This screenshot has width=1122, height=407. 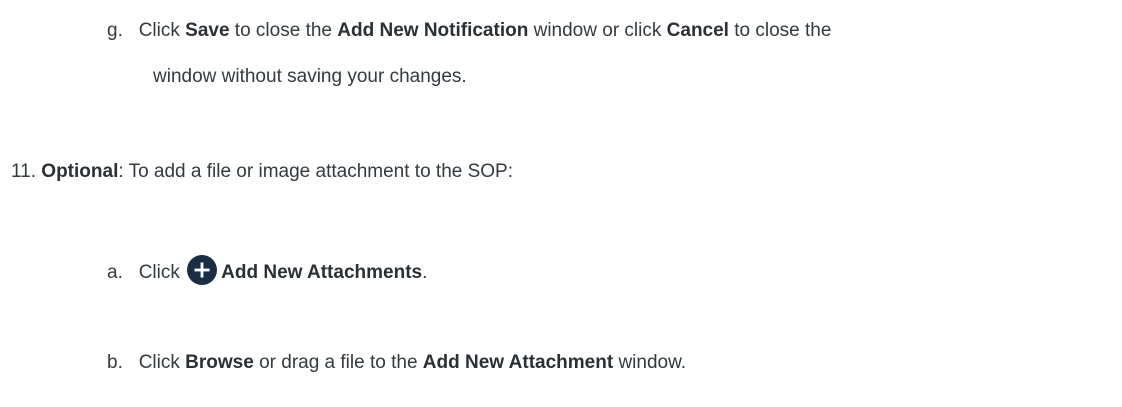 I want to click on step-text: window or click, so click(x=597, y=30).